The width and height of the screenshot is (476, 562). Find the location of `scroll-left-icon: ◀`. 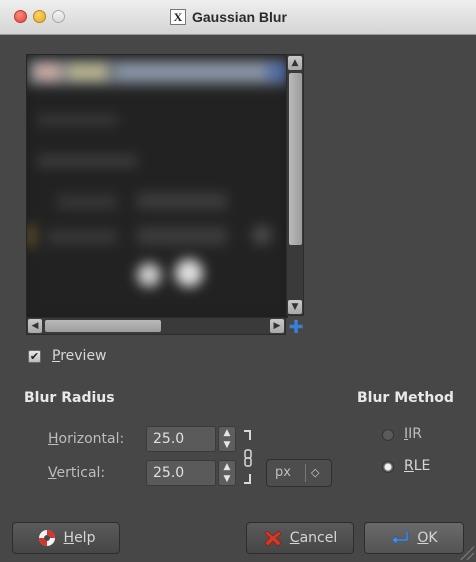

scroll-left-icon: ◀ is located at coordinates (35, 326).